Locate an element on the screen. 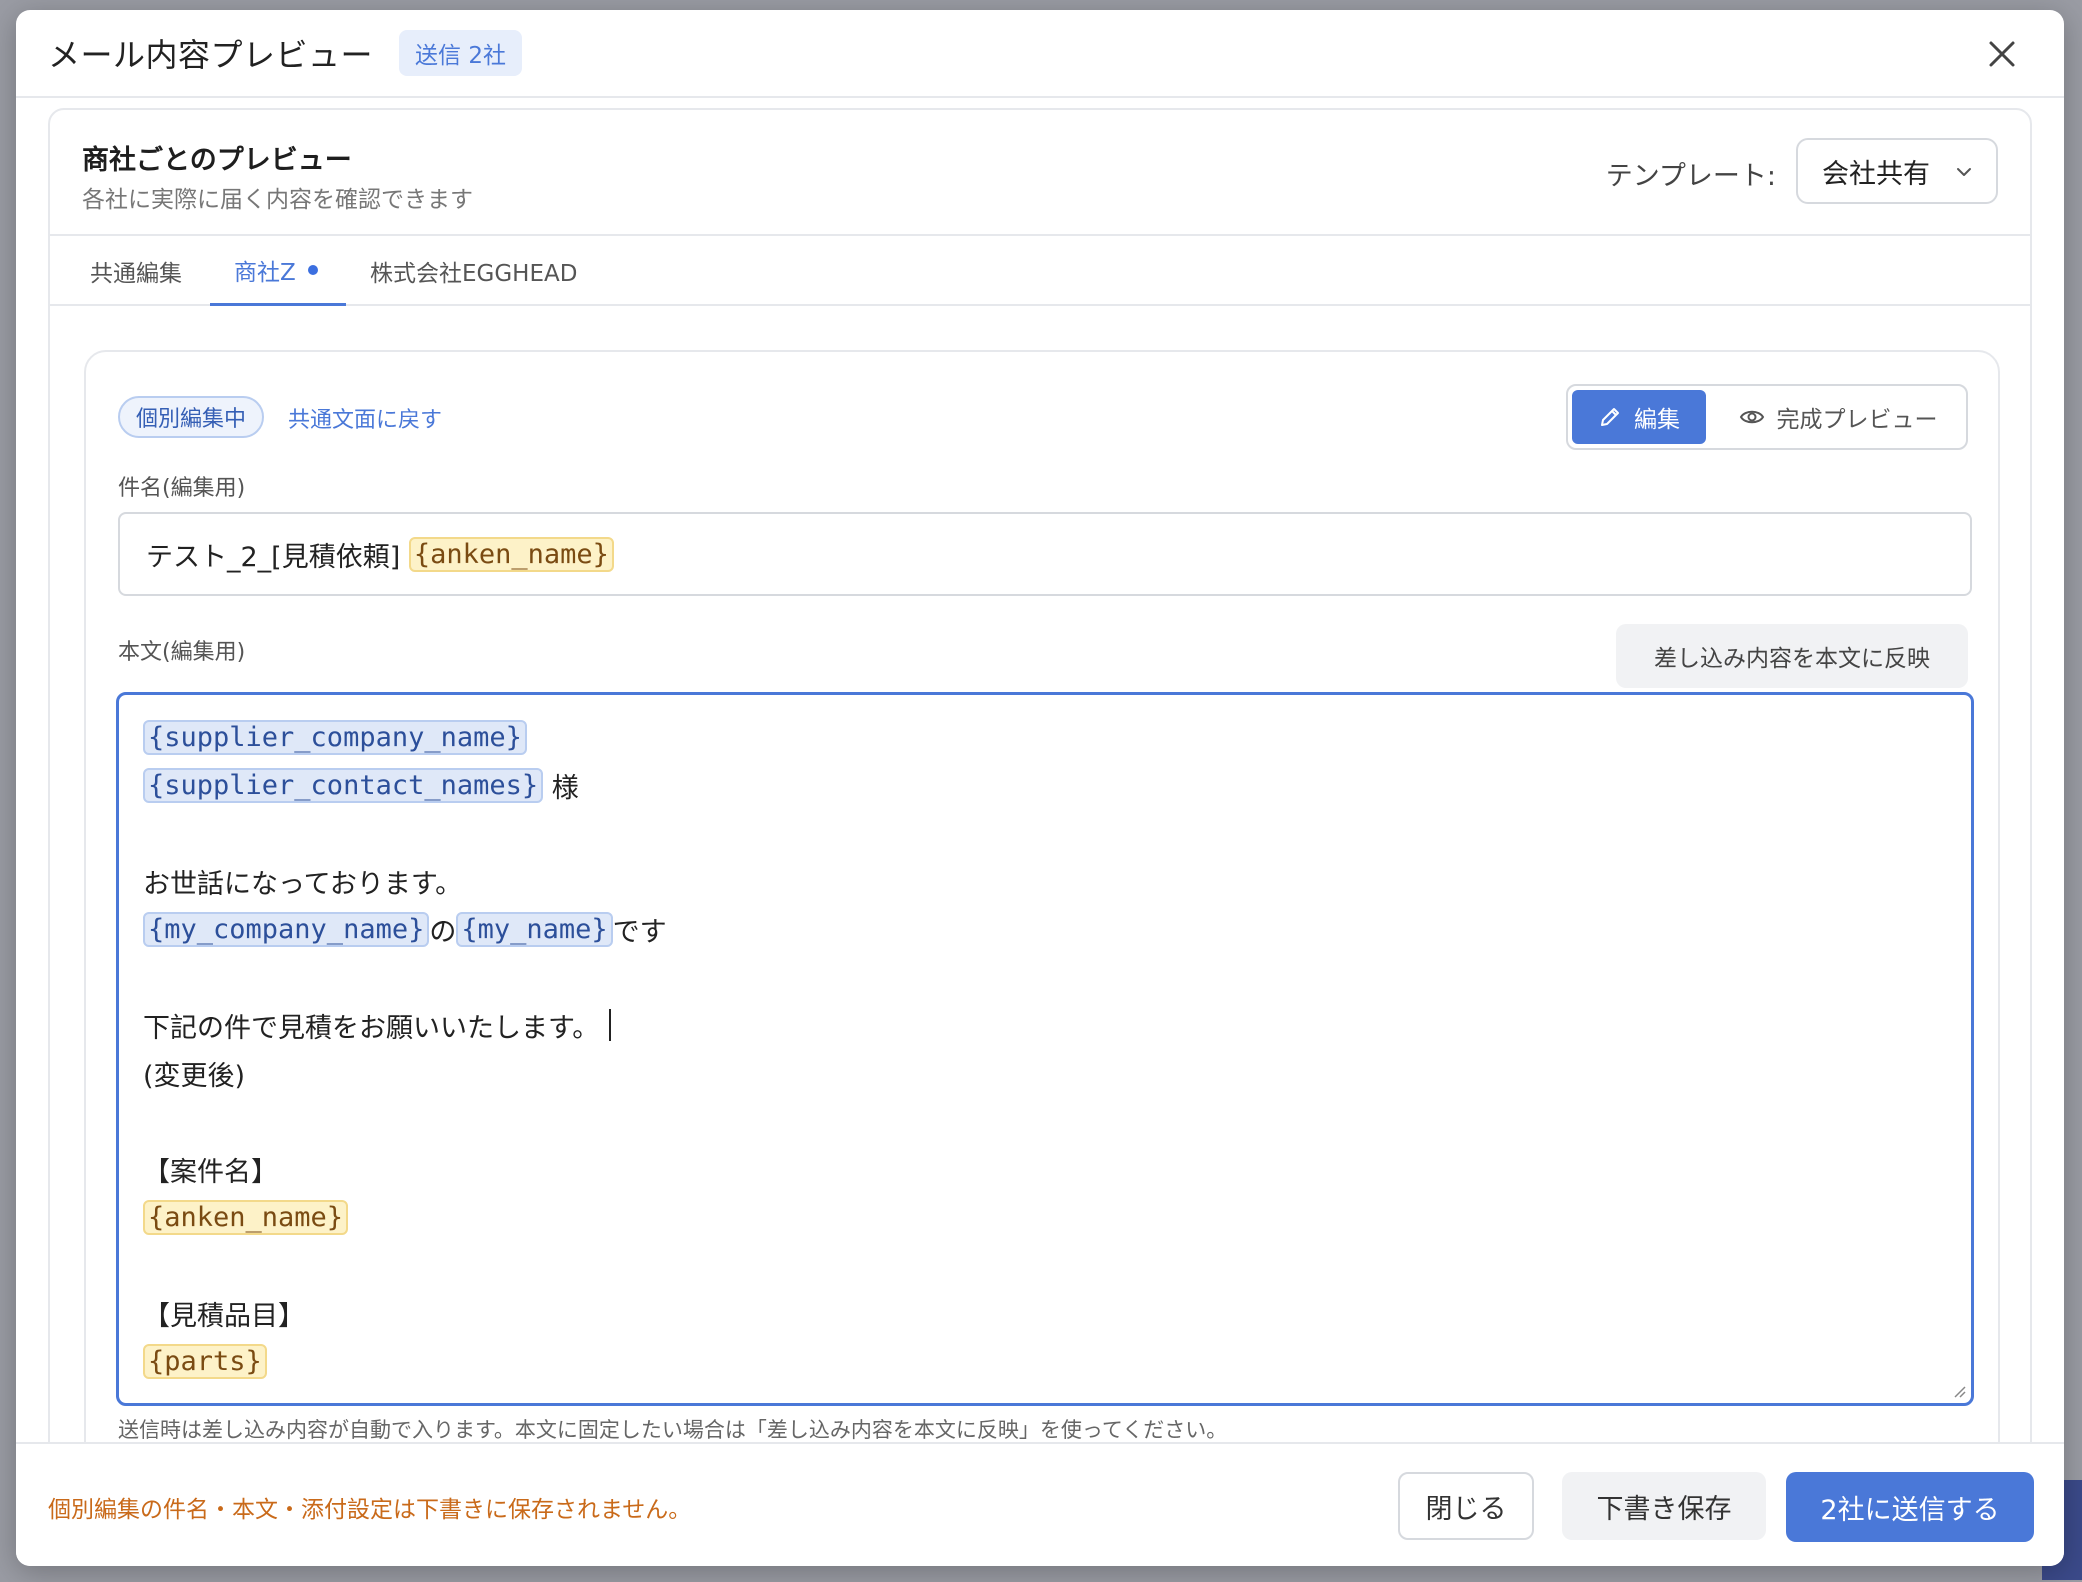  placeholder-chip: {anken_name} is located at coordinates (246, 1217).